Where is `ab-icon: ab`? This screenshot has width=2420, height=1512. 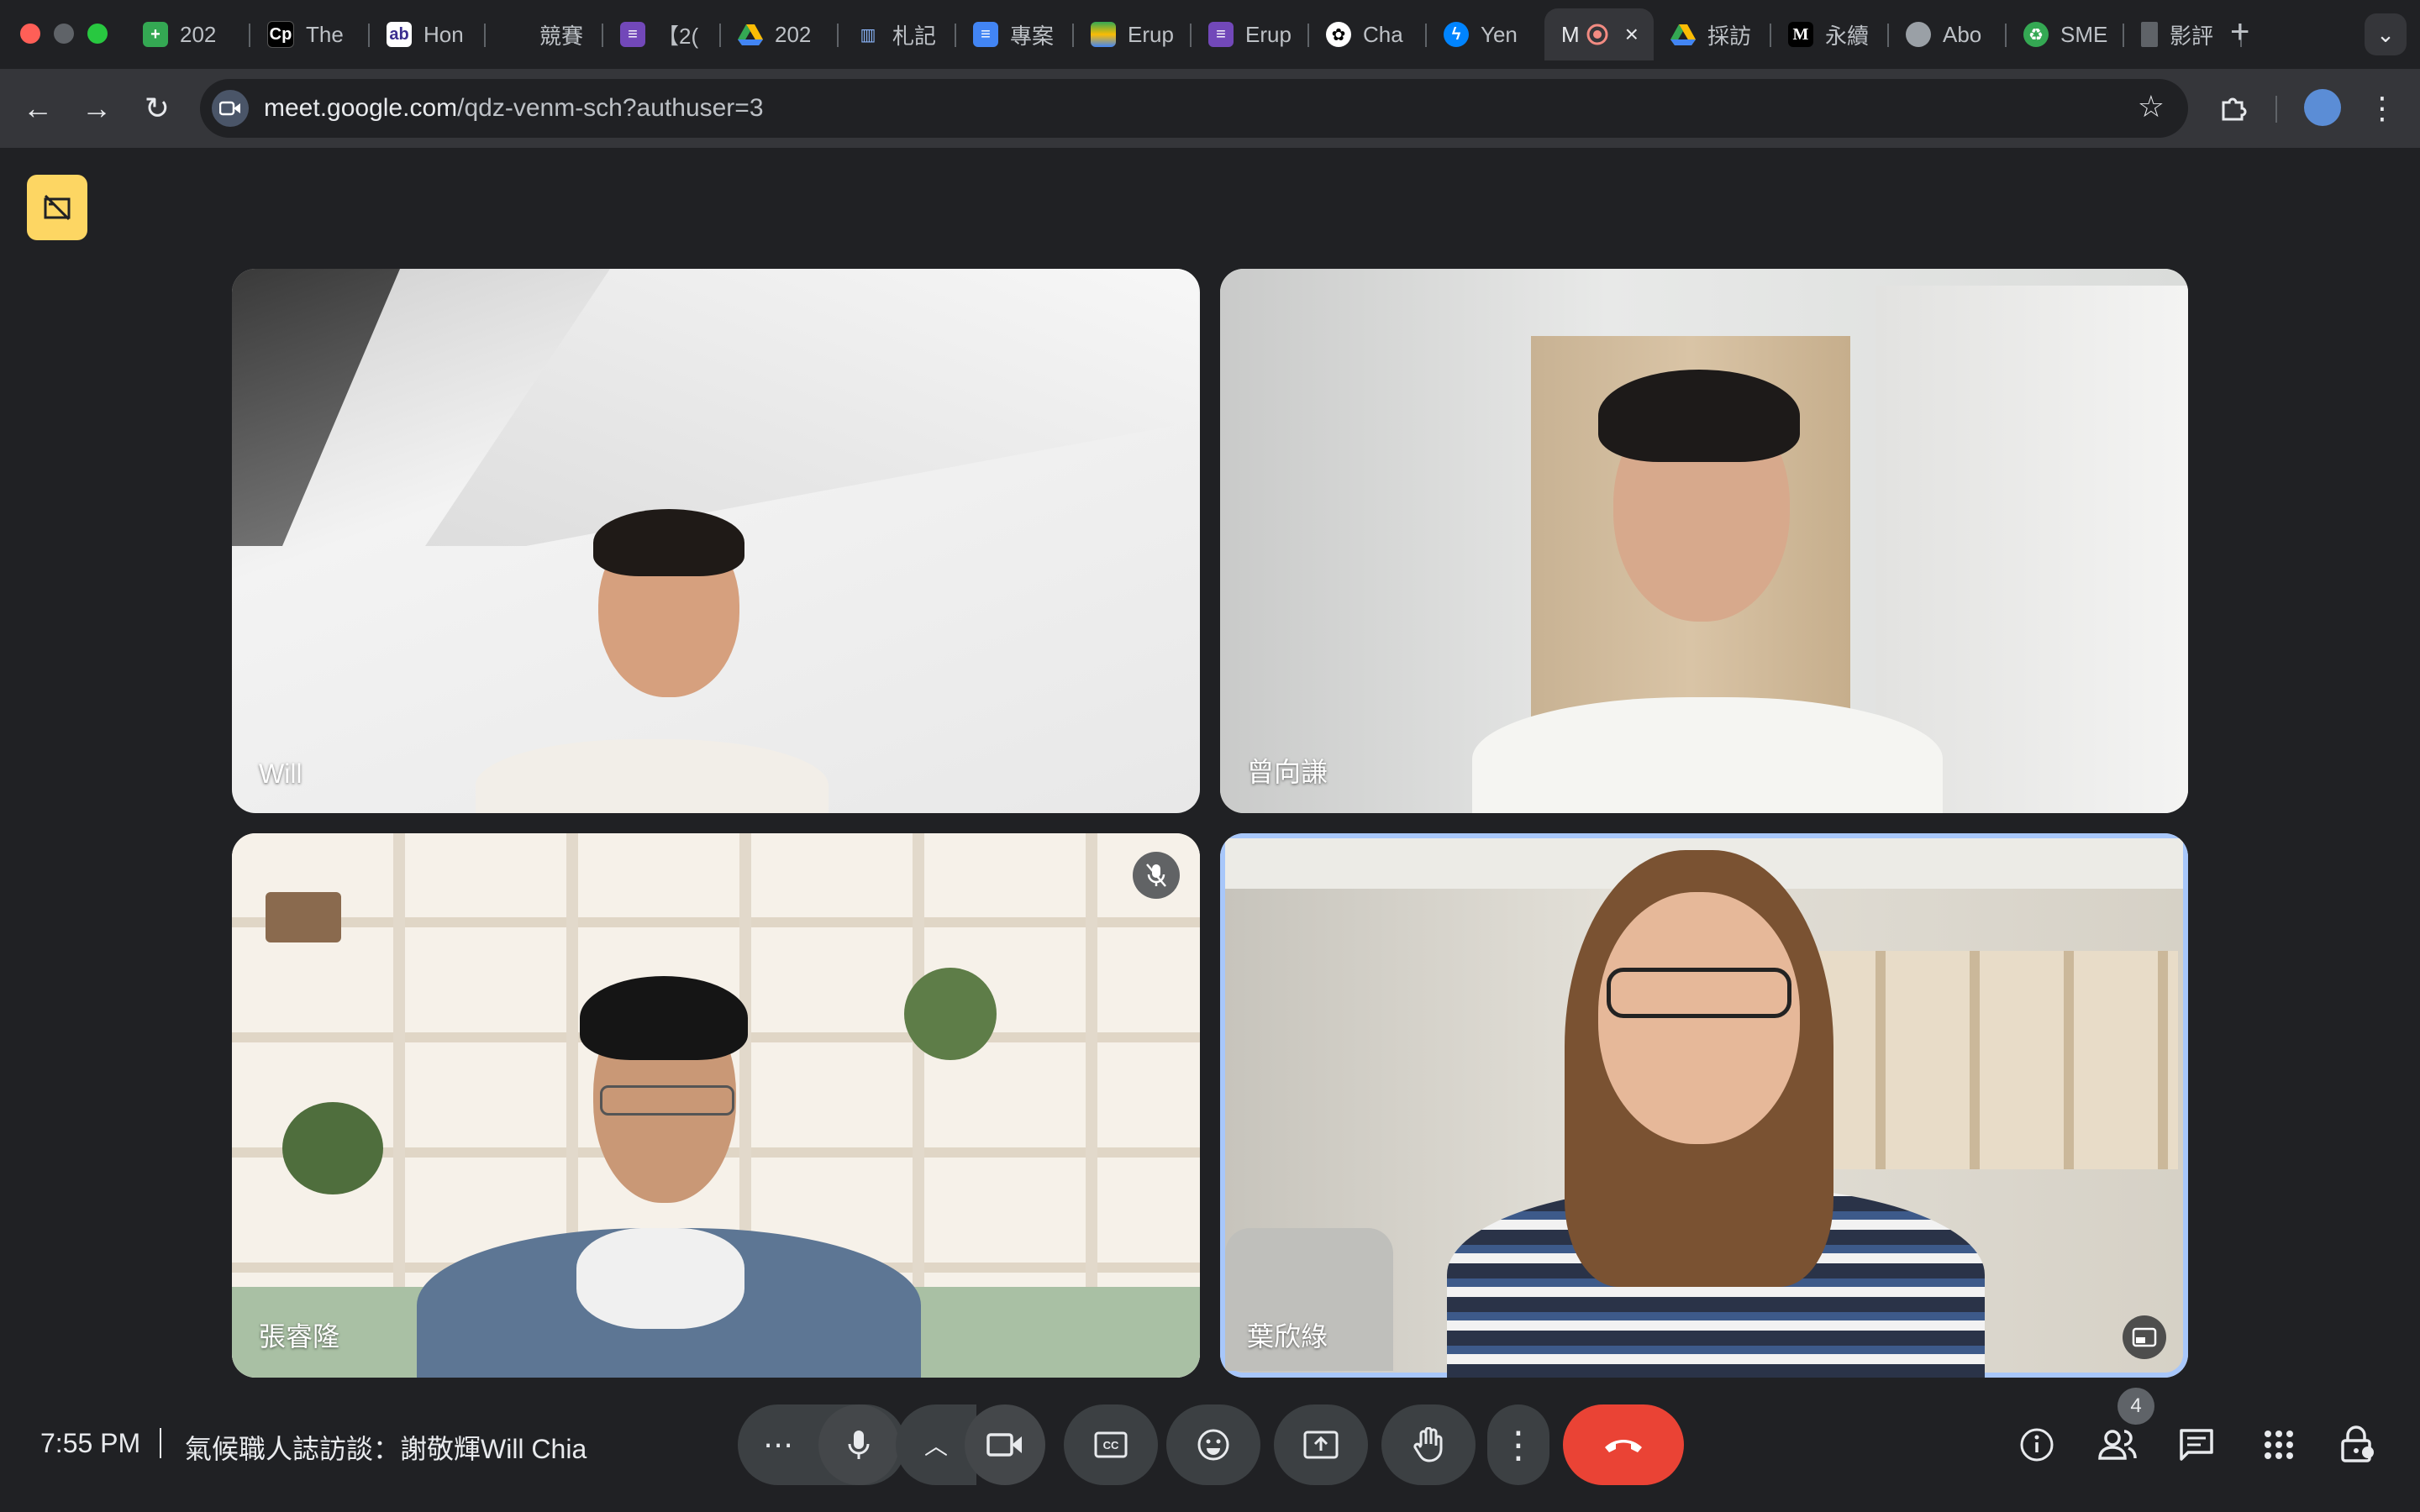 ab-icon: ab is located at coordinates (399, 34).